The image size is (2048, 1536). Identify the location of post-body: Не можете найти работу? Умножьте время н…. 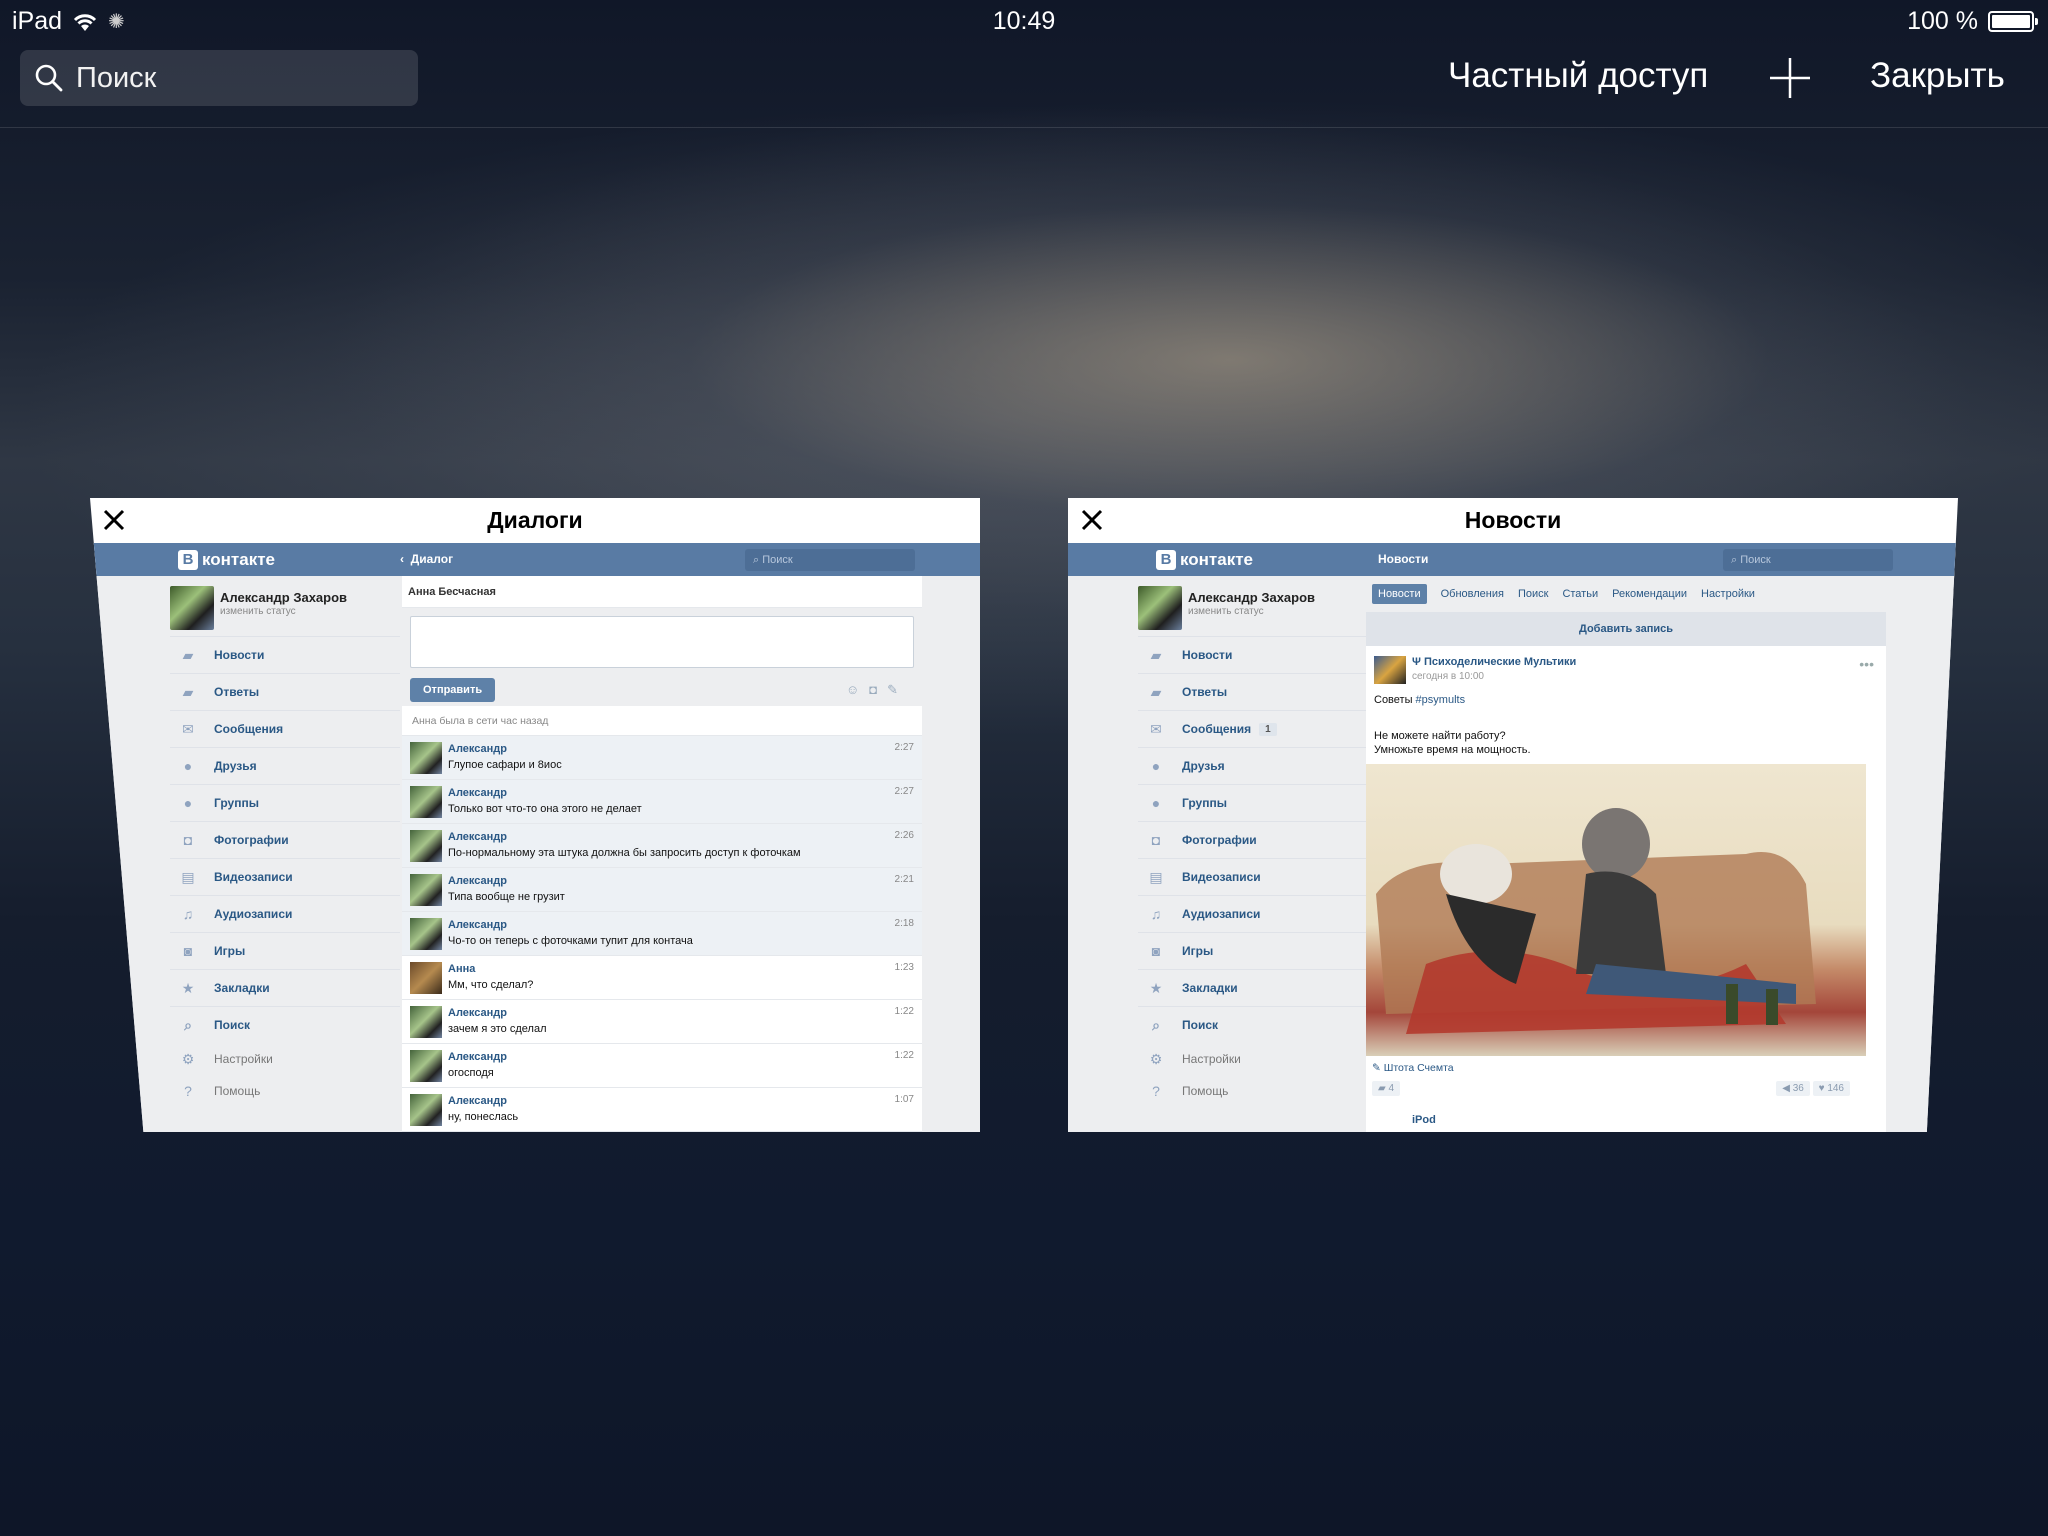
(1574, 743).